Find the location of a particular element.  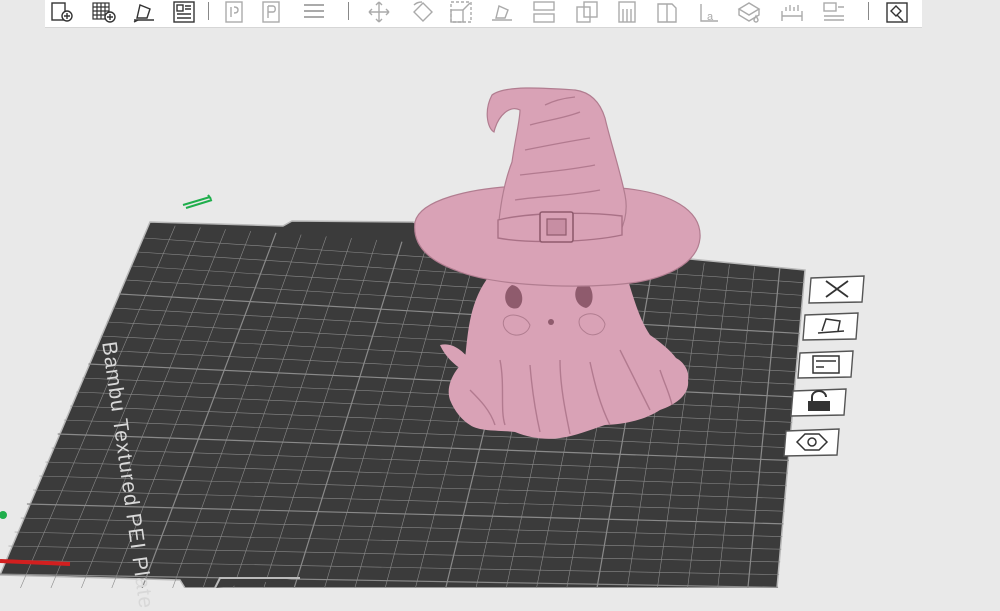

close-plate-icon is located at coordinates (837, 289).